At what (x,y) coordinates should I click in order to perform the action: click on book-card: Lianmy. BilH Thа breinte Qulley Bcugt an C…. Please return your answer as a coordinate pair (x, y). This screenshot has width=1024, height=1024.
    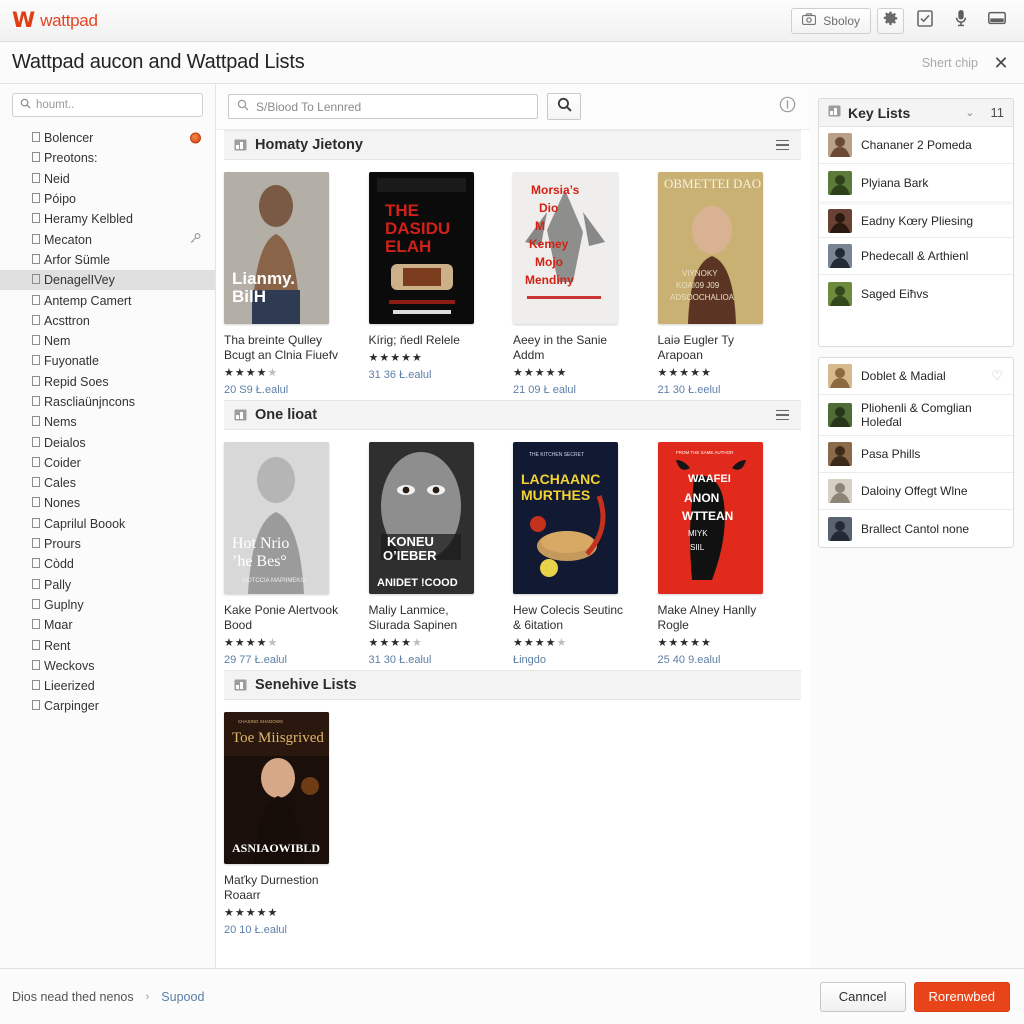
    Looking at the image, I should click on (296, 284).